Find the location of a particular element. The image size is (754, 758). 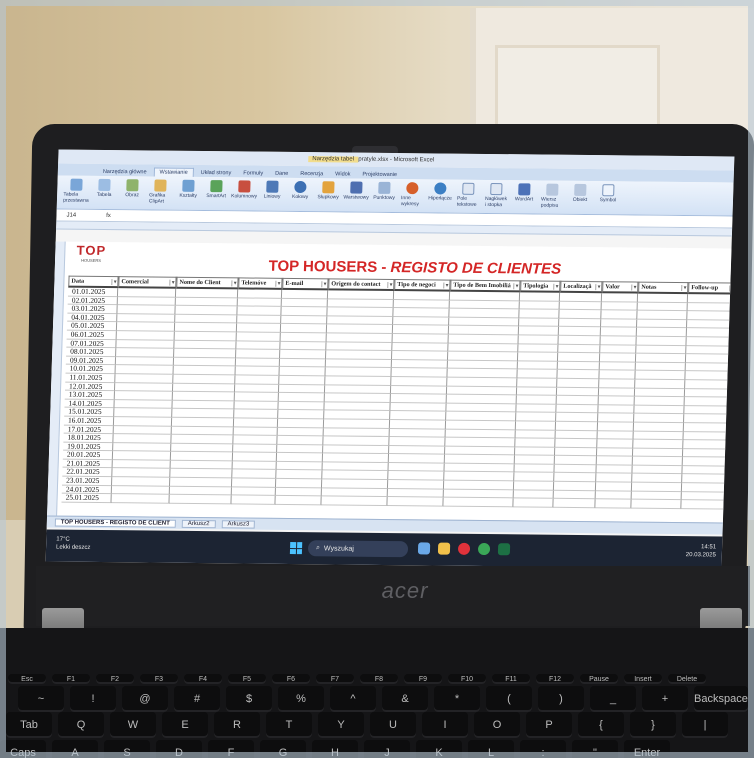

column-header: Nome do Client is located at coordinates (207, 283).